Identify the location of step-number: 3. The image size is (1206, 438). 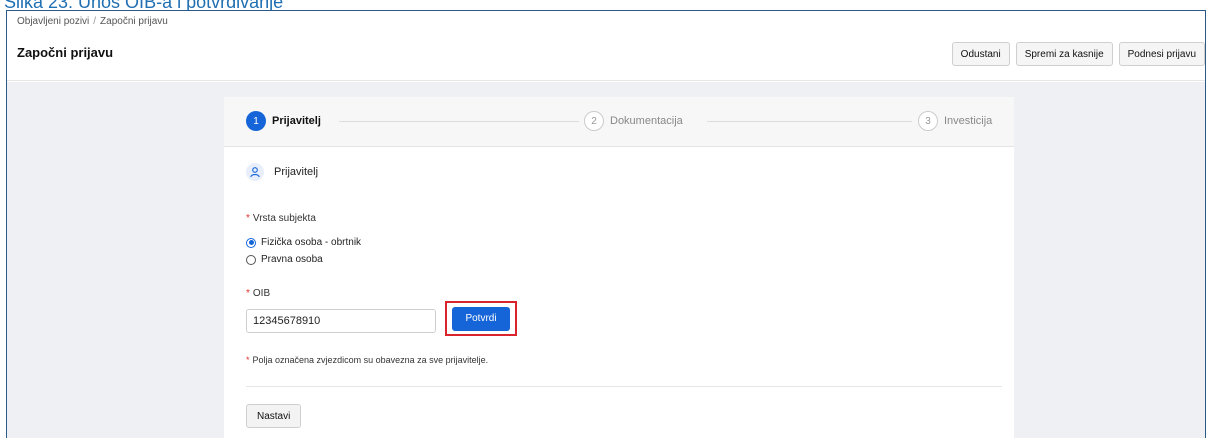
(928, 121).